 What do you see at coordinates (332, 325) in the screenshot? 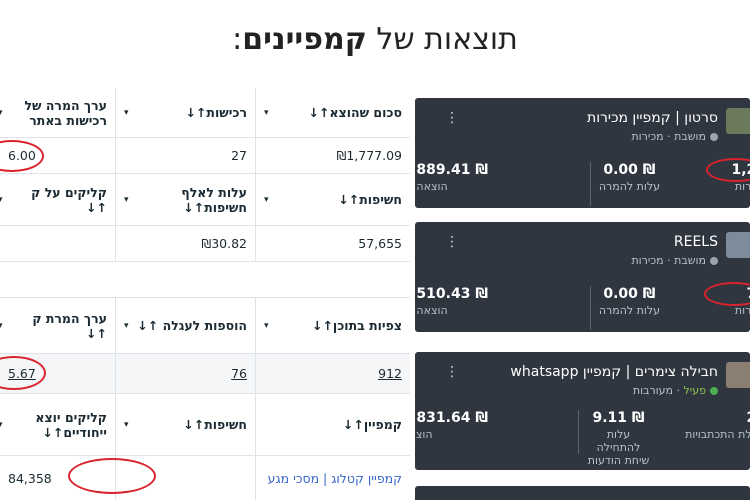
I see `column-header-content-views: צפיות בתוכן↑↓ ▾` at bounding box center [332, 325].